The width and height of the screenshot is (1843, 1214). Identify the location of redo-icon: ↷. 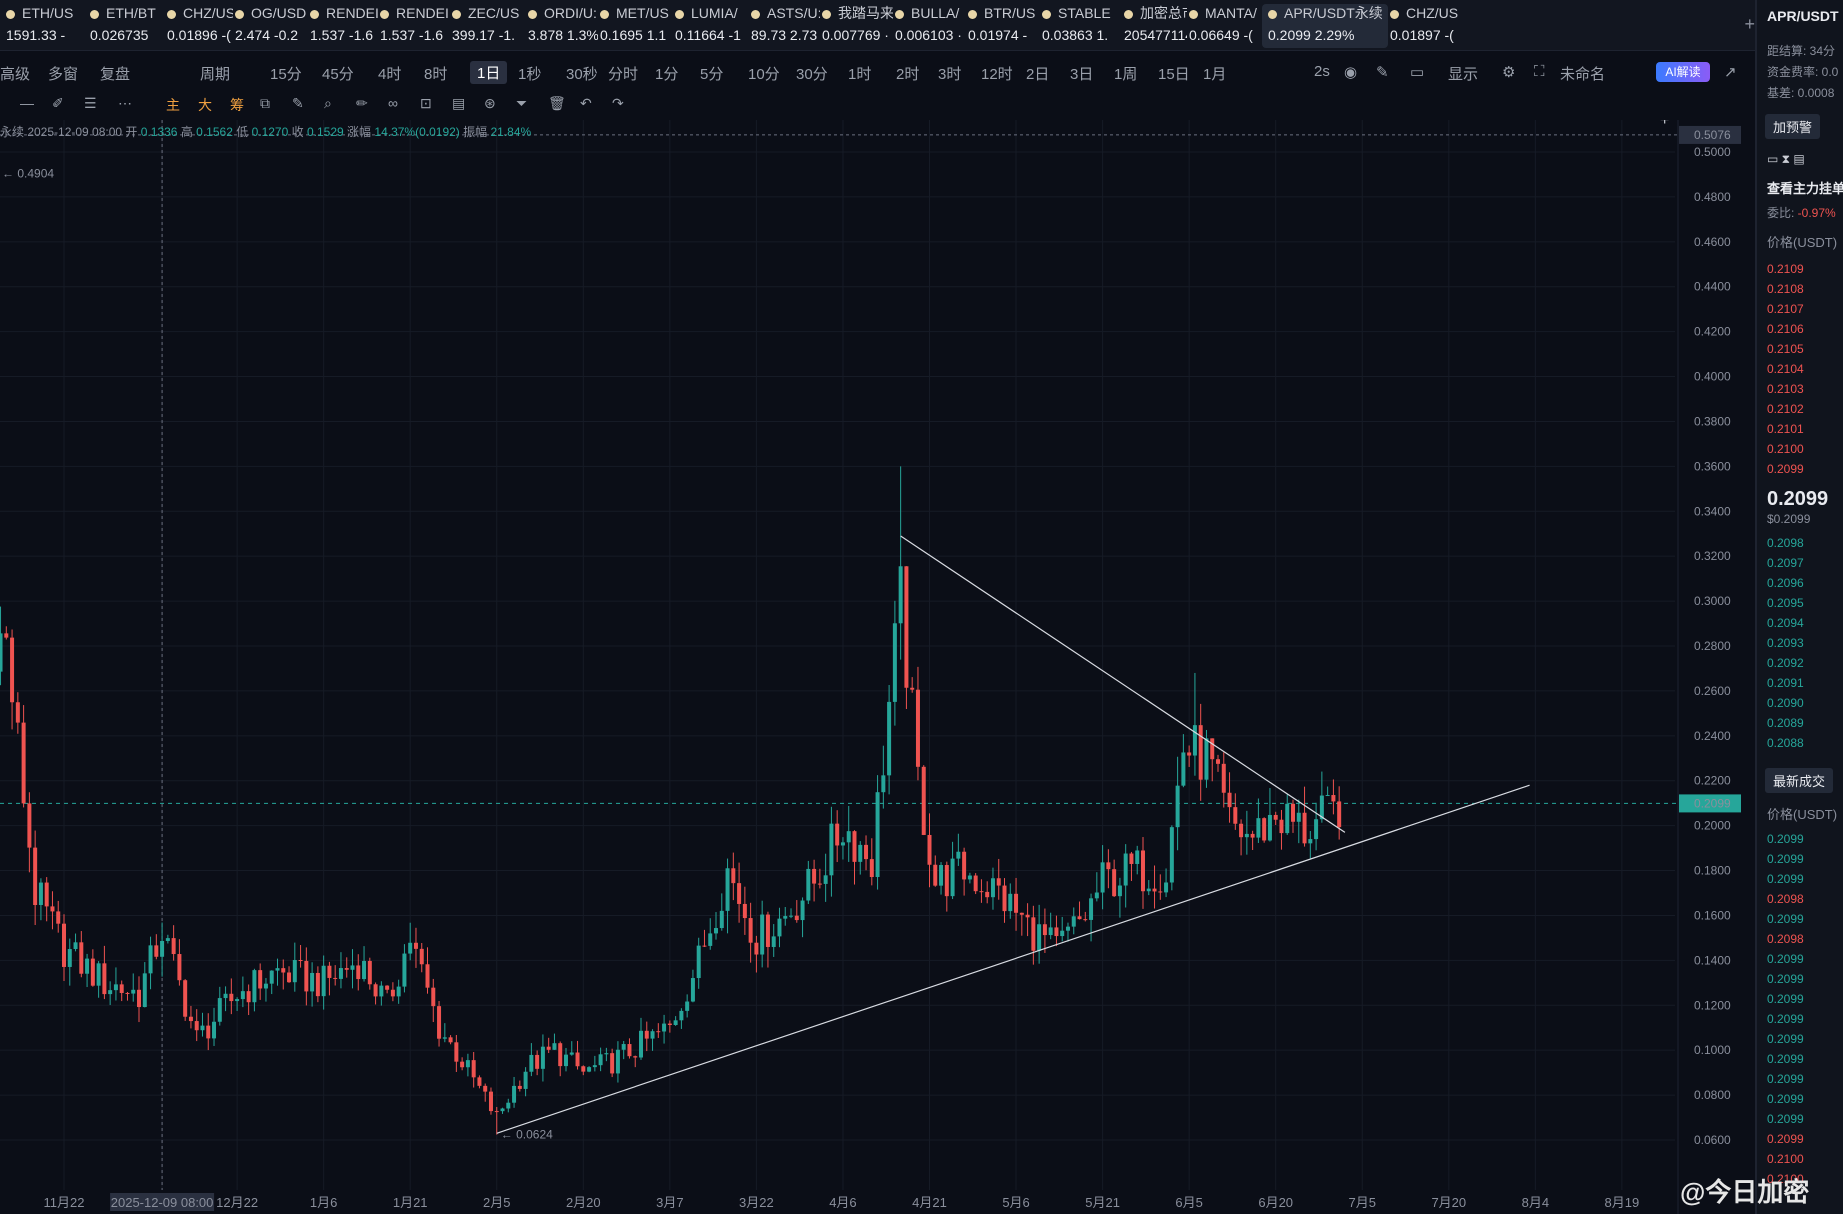
(618, 103).